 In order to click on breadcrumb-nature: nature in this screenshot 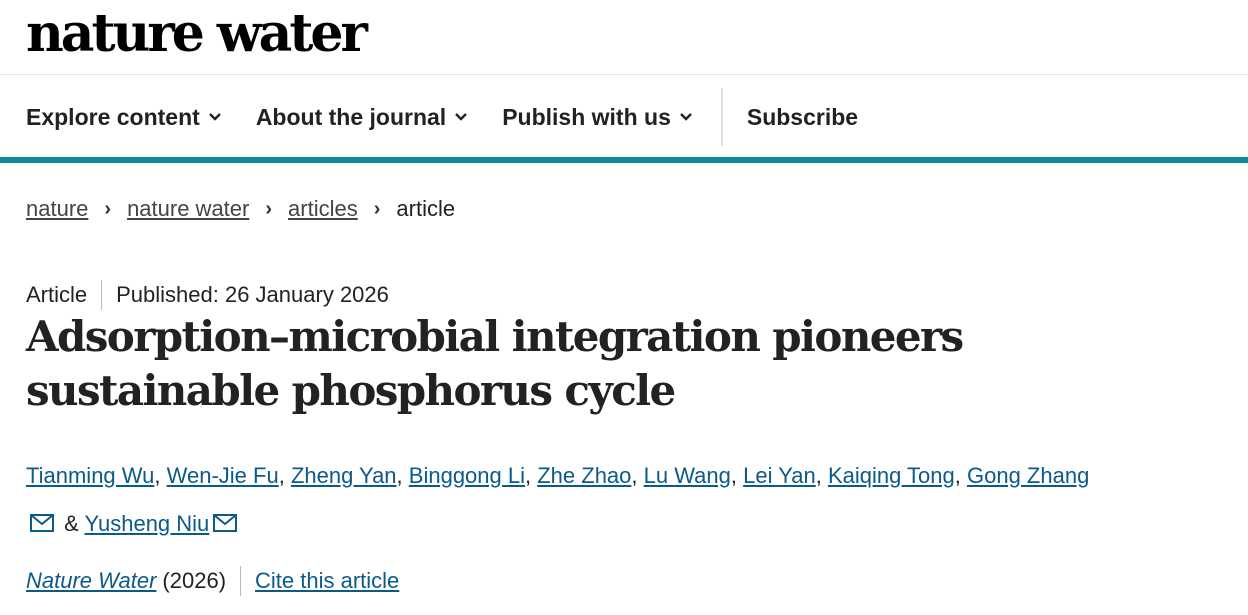, I will do `click(57, 209)`.